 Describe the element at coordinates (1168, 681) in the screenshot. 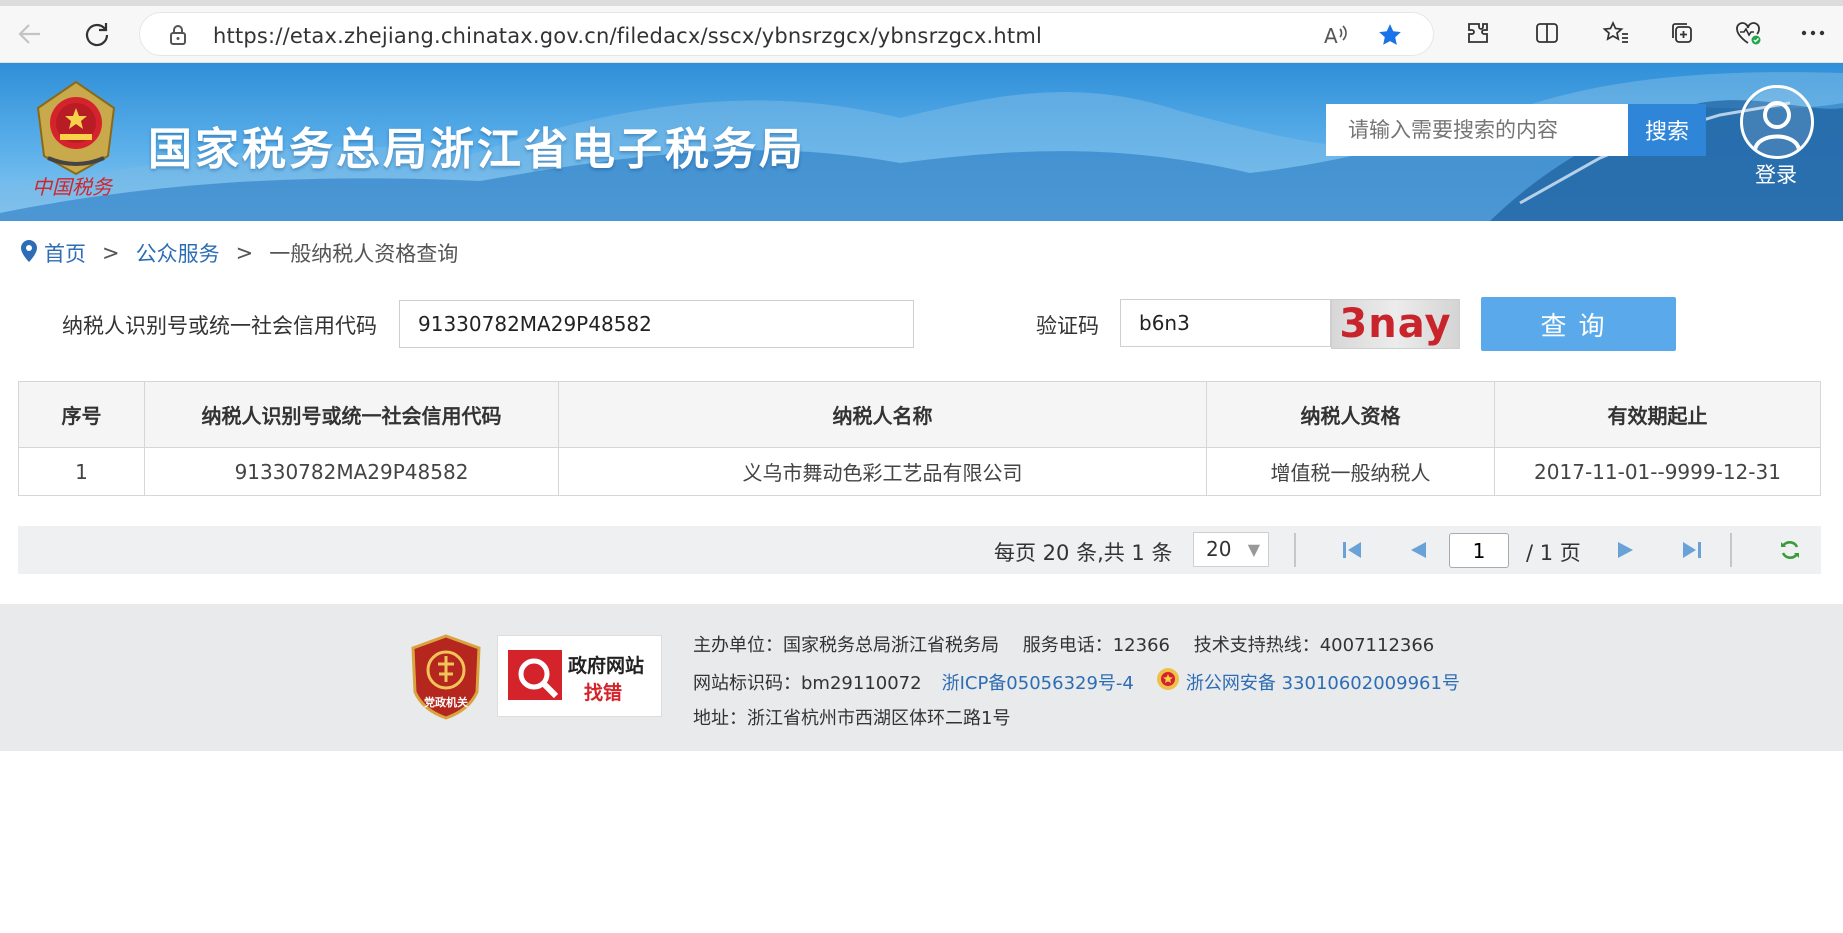

I see `police-badge-icon` at that location.